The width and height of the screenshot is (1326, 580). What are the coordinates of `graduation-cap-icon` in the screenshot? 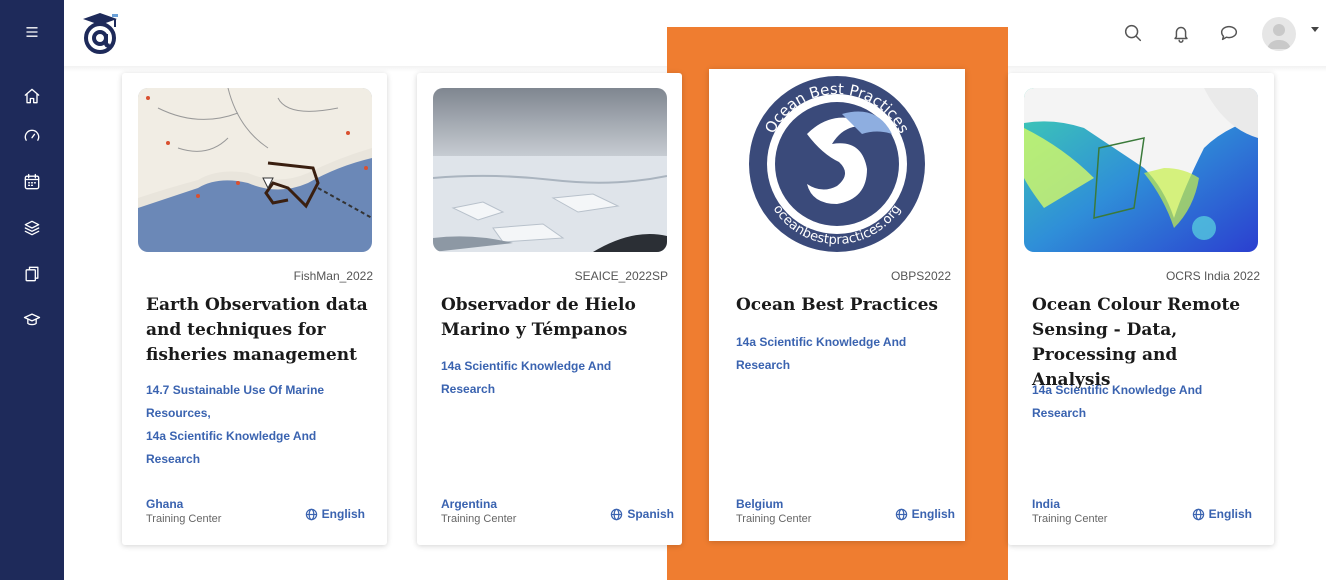 It's located at (32, 319).